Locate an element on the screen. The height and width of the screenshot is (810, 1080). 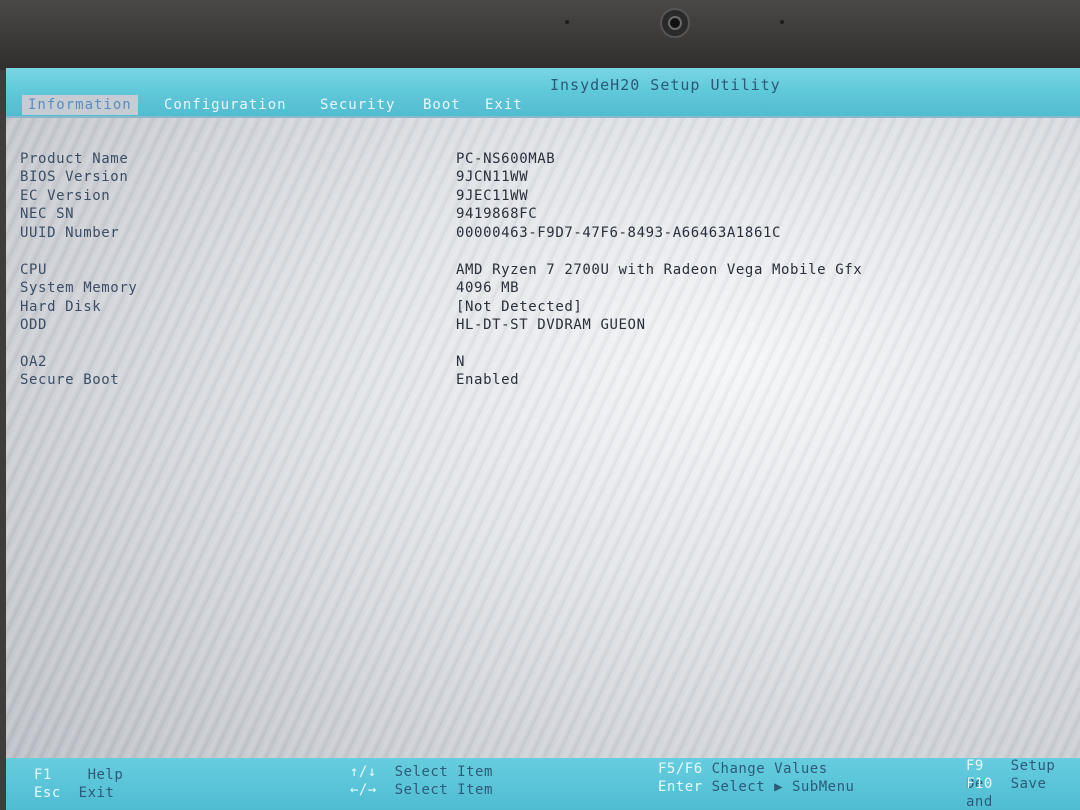
enter-key: Enter is located at coordinates (680, 787).